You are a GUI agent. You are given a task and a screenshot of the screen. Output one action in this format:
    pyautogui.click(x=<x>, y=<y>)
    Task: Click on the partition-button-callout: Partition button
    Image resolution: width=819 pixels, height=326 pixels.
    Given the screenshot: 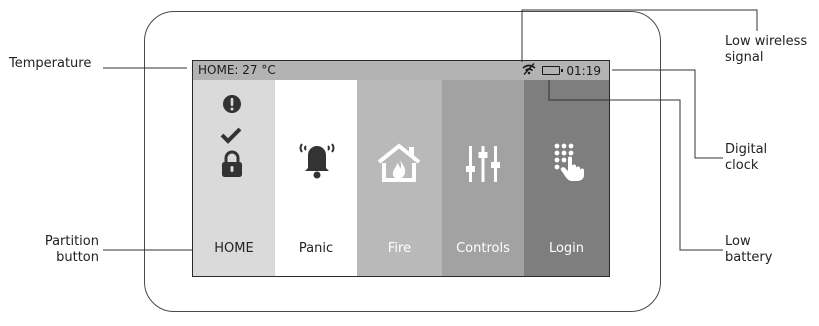 What is the action you would take?
    pyautogui.click(x=71, y=249)
    